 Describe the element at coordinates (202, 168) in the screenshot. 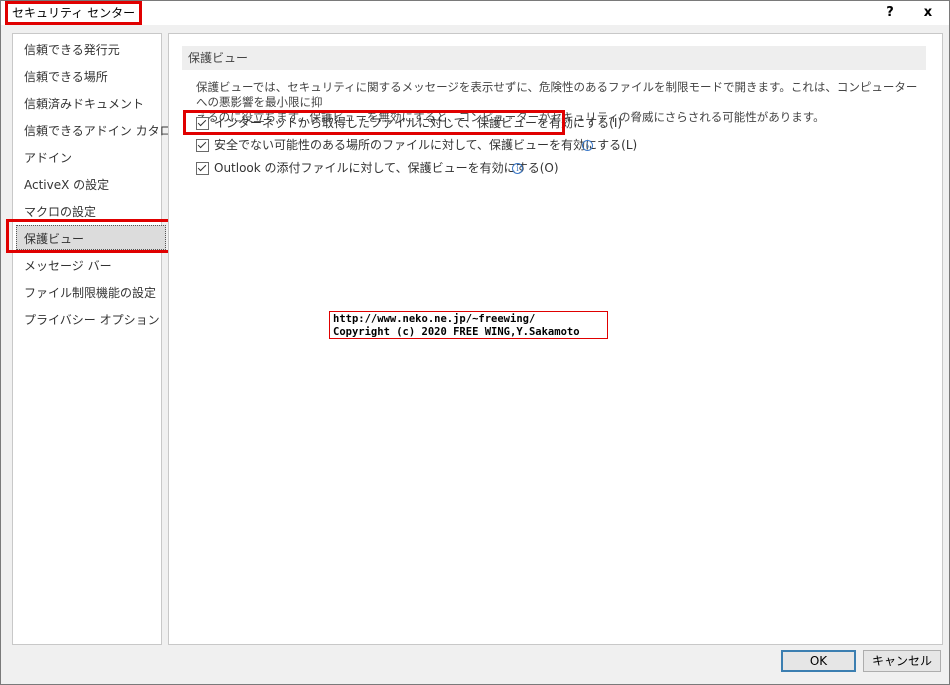

I see `checkbox-outlook-attachments` at that location.